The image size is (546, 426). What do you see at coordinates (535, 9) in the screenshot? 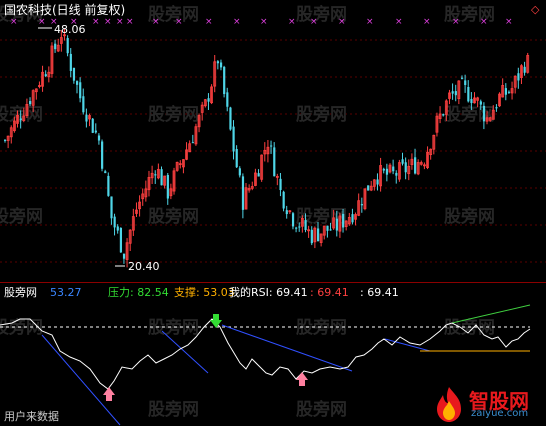
I see `diamond-icon: ◇` at bounding box center [535, 9].